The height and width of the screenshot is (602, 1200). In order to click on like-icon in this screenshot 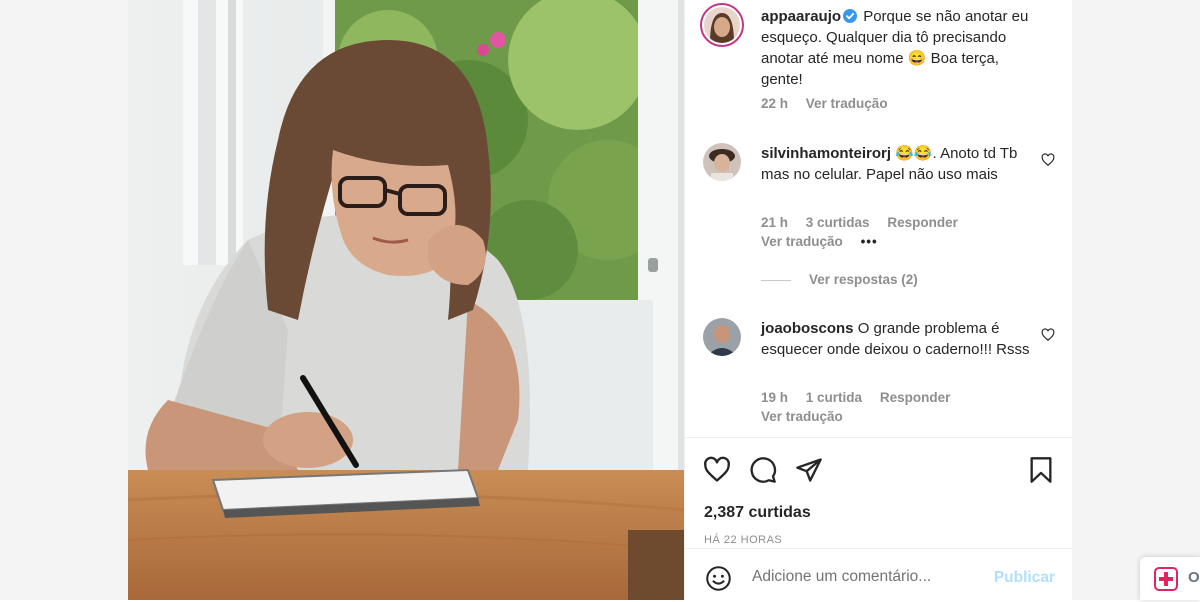, I will do `click(717, 470)`.